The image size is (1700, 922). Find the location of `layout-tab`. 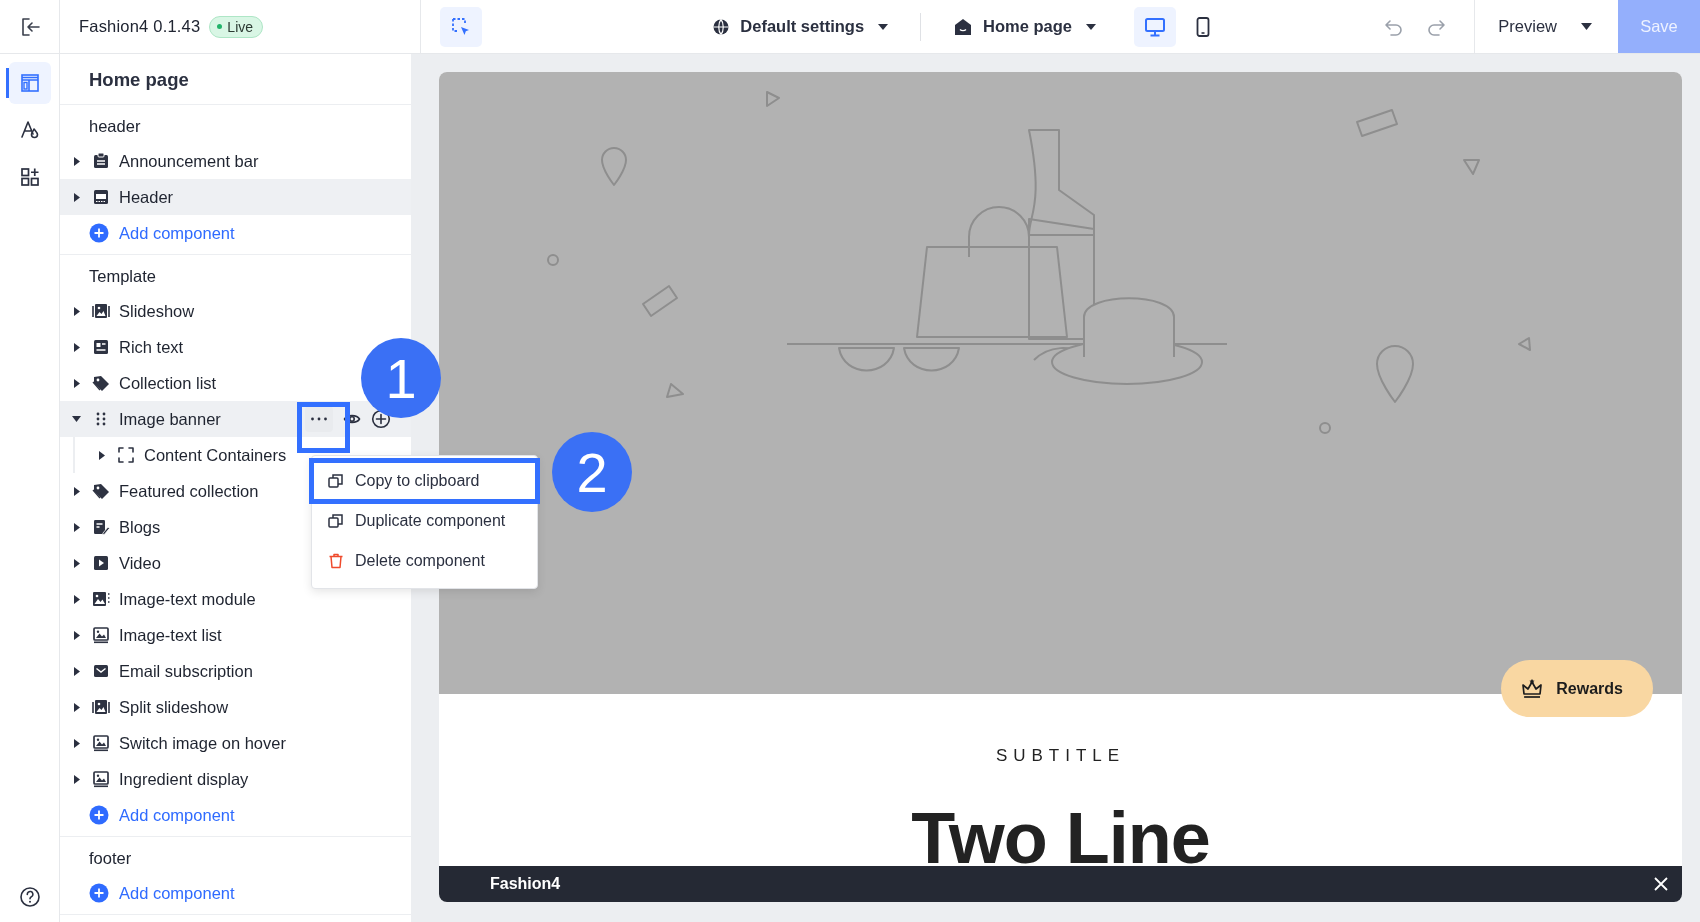

layout-tab is located at coordinates (29, 83).